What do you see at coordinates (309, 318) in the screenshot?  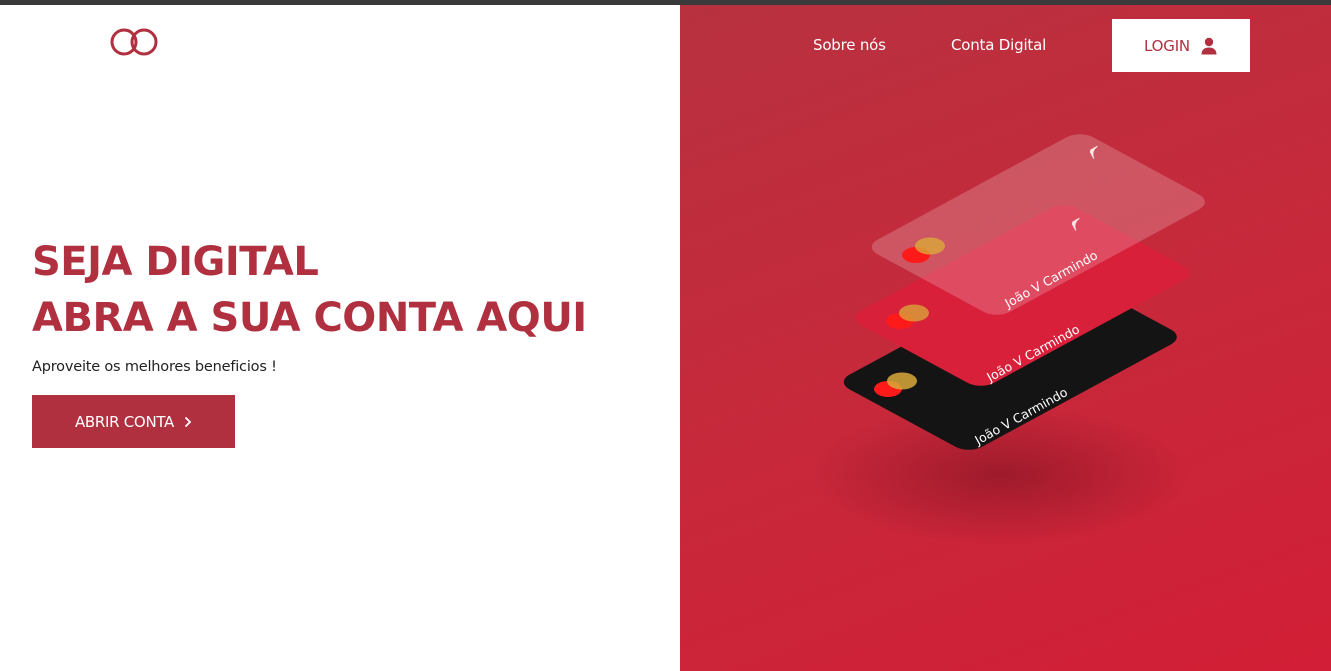 I see `hero-title-line-2: ABRA A SUA CONTA AQUI` at bounding box center [309, 318].